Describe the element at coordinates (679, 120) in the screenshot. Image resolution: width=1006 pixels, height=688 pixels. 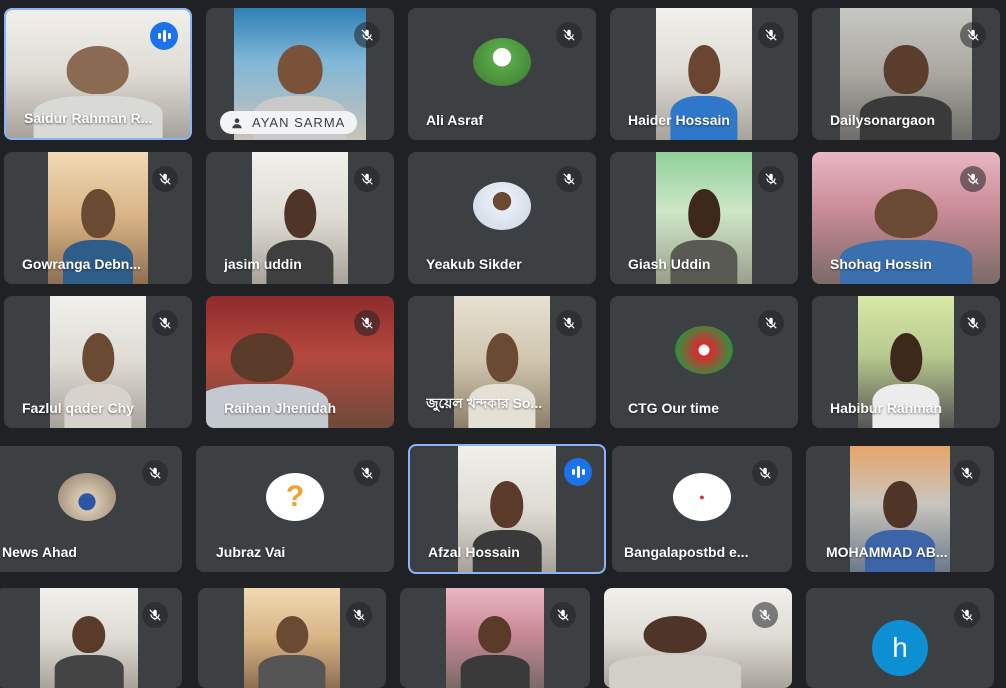
I see `participant-name: Haider Hossain` at that location.